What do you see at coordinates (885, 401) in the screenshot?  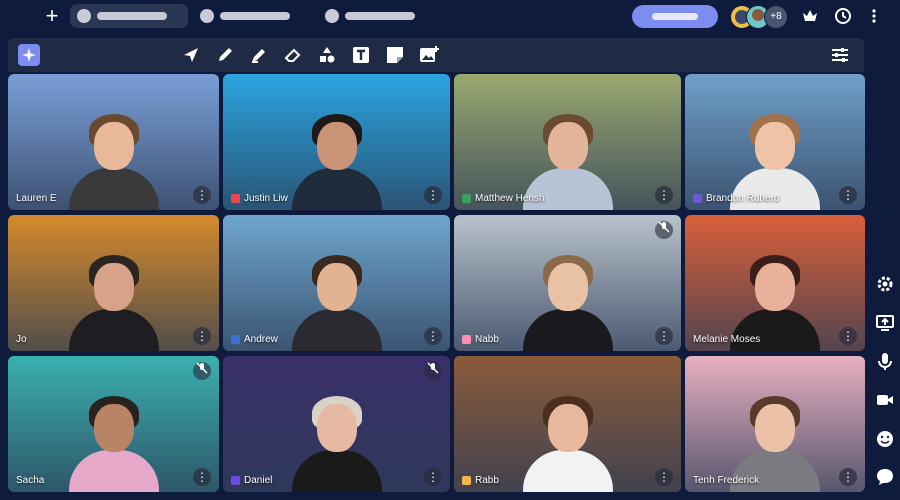 I see `camera-icon` at bounding box center [885, 401].